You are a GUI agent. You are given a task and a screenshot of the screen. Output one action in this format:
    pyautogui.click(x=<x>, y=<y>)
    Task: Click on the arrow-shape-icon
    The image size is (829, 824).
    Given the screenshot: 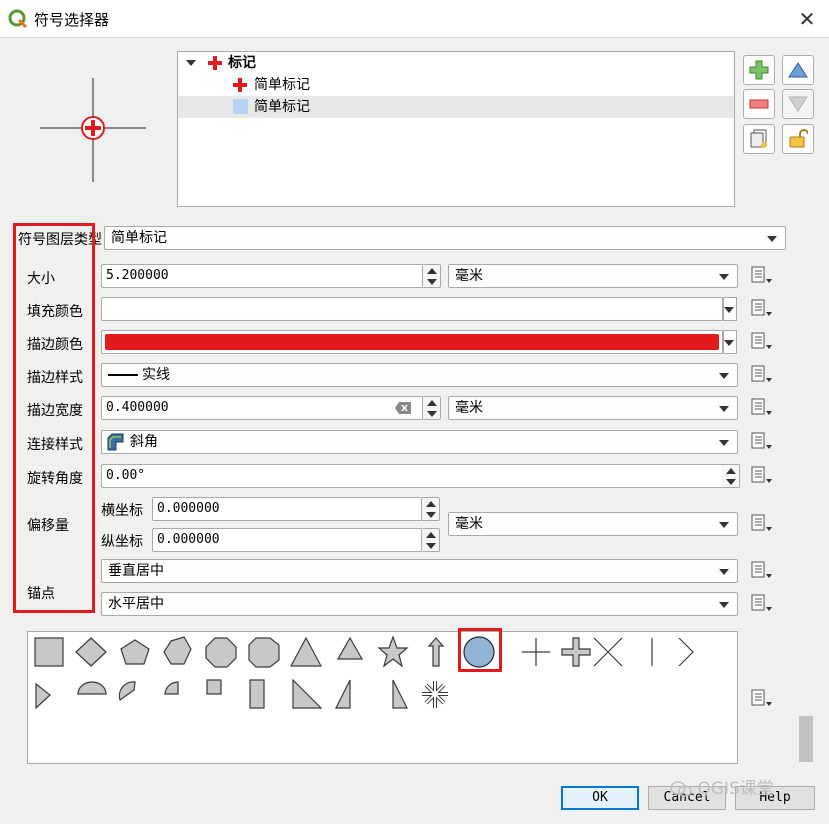 What is the action you would take?
    pyautogui.click(x=436, y=652)
    